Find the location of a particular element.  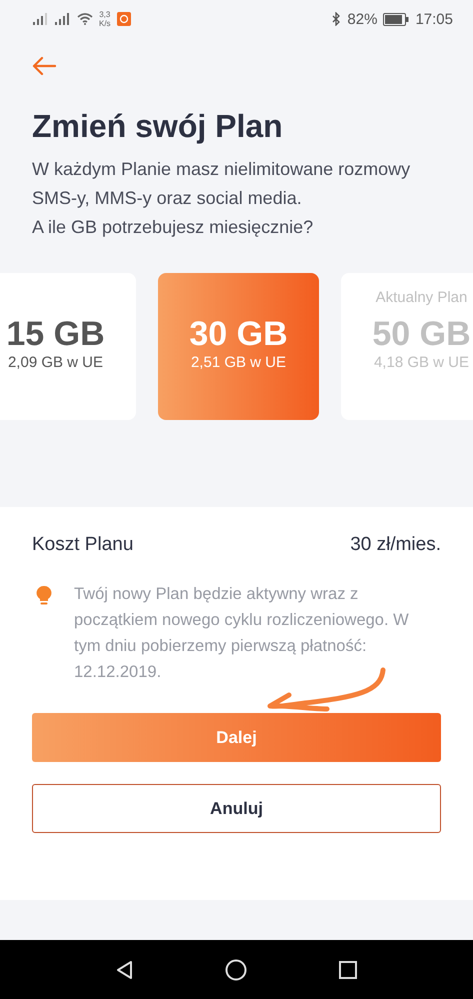

plan-label: Aktualny Plan is located at coordinates (422, 298).